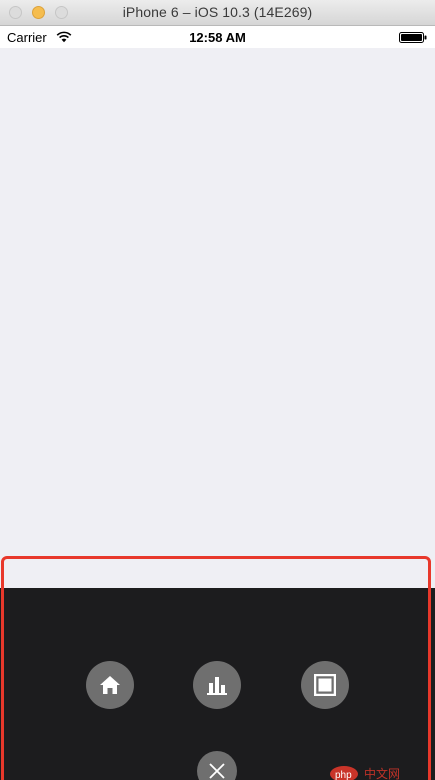 The height and width of the screenshot is (780, 435). I want to click on home-button, so click(110, 685).